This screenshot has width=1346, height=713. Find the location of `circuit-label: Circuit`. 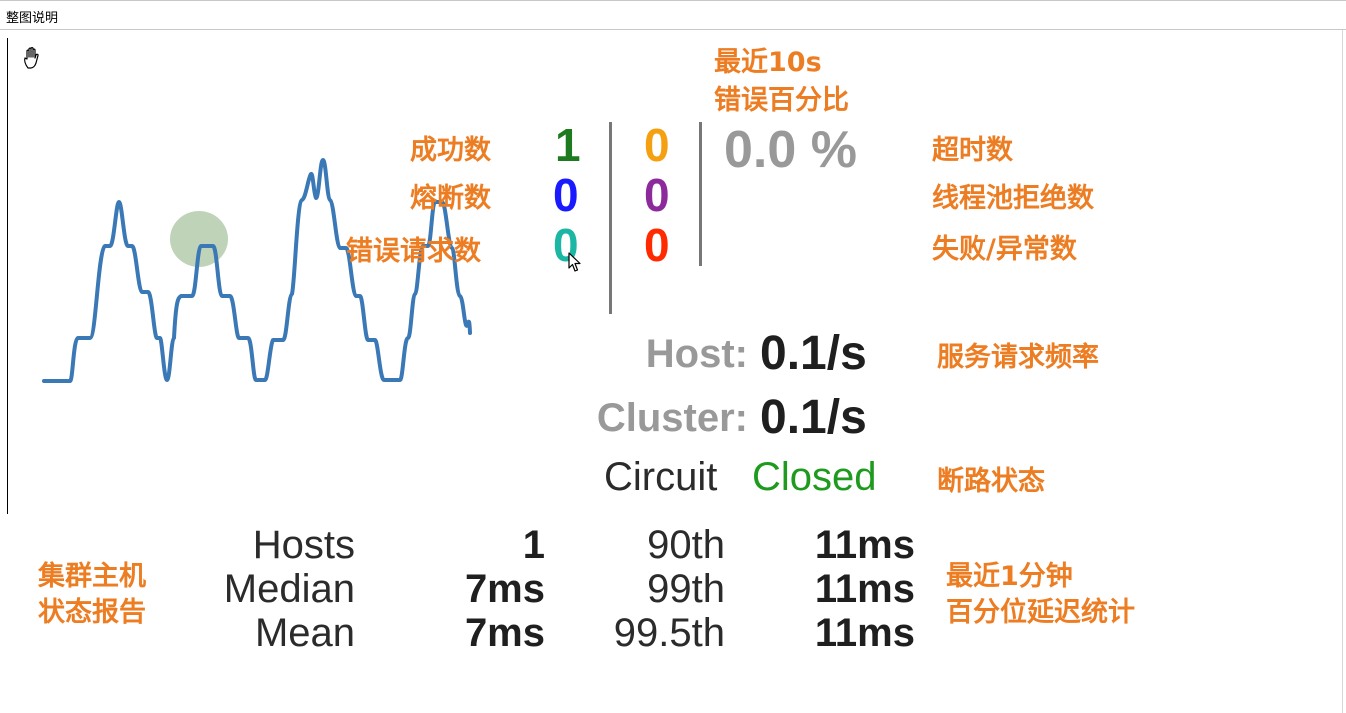

circuit-label: Circuit is located at coordinates (661, 477).